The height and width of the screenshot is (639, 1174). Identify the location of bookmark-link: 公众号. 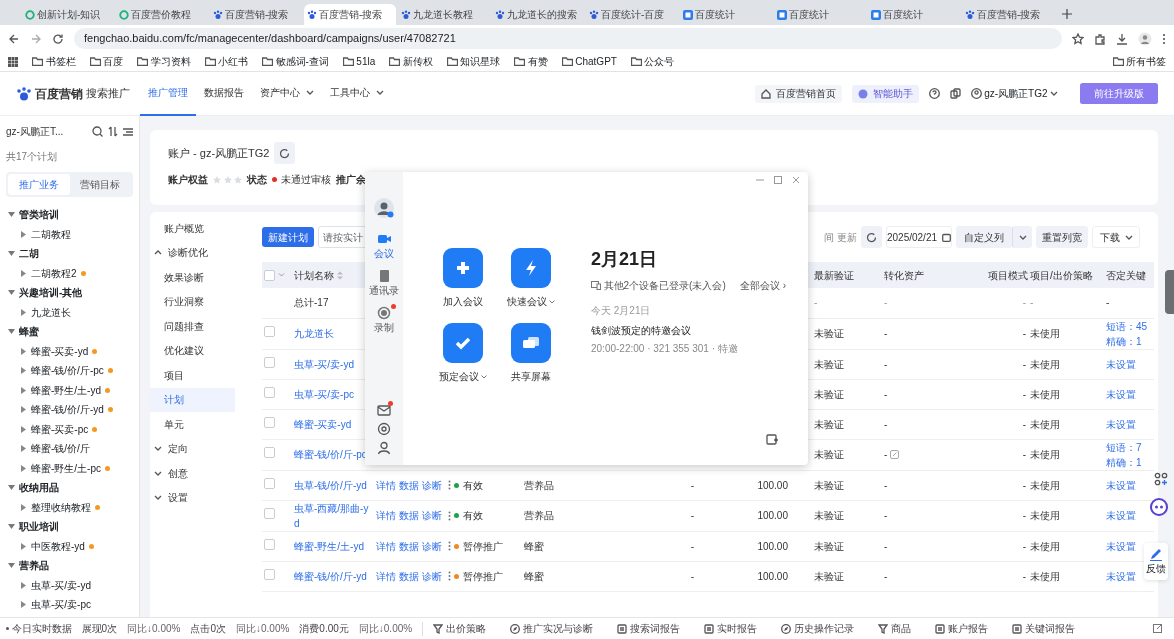
(652, 61).